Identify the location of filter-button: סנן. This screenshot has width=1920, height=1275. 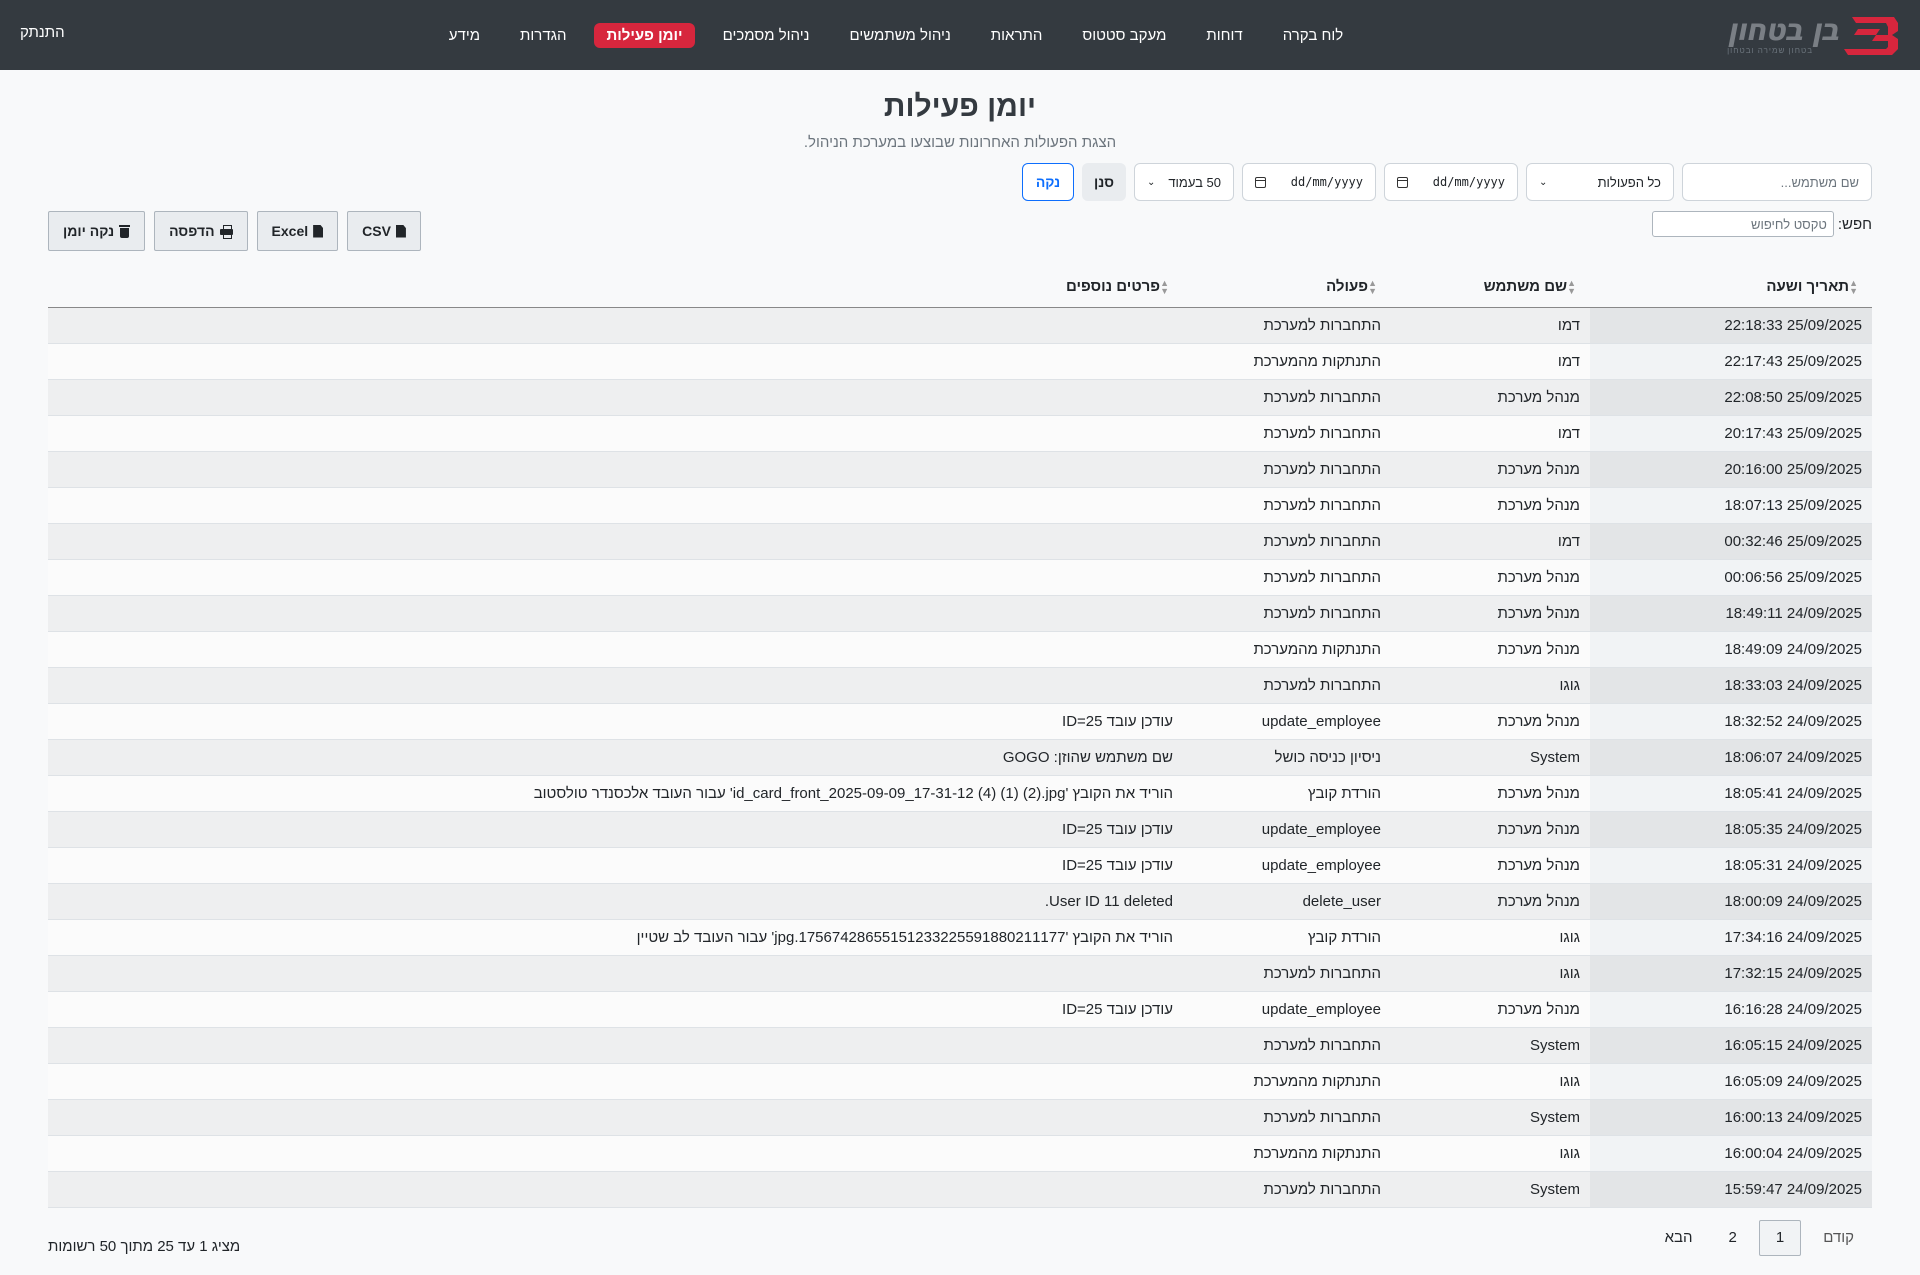
(1104, 182).